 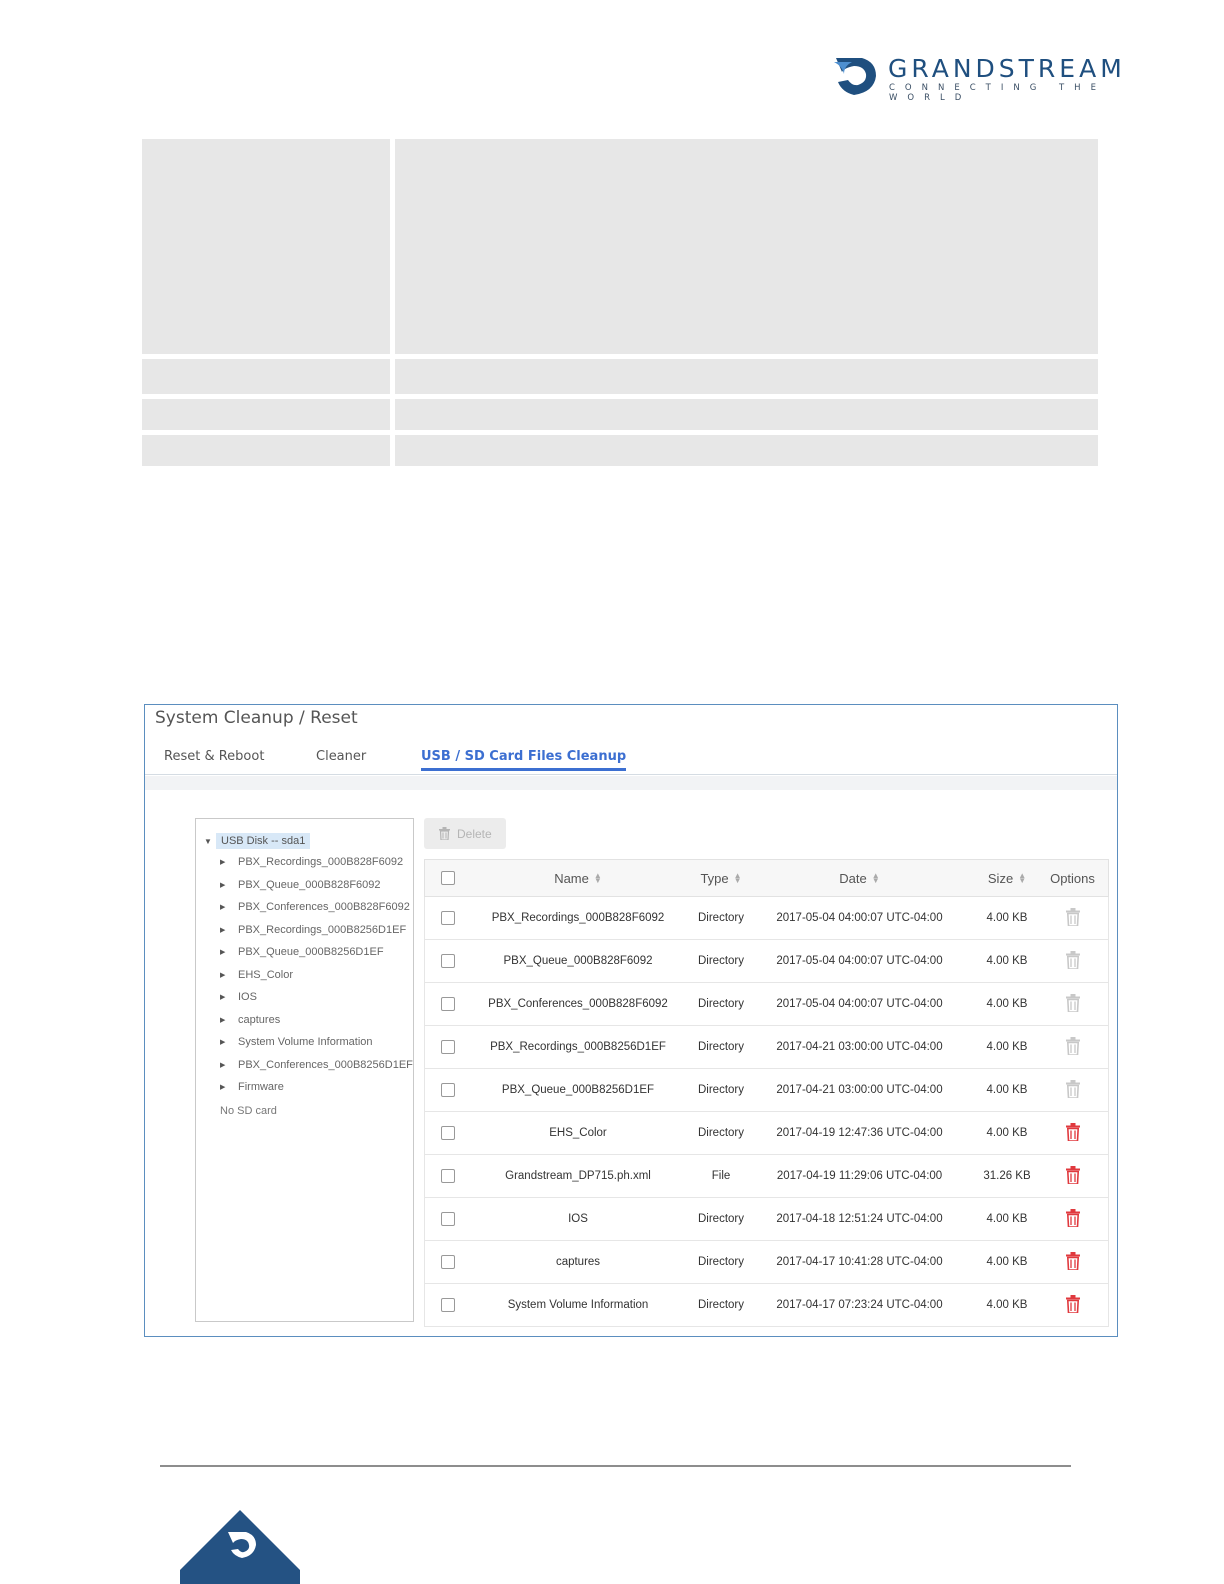 What do you see at coordinates (309, 885) in the screenshot?
I see `tree-item-label: PBX_Queue_000B828F6092` at bounding box center [309, 885].